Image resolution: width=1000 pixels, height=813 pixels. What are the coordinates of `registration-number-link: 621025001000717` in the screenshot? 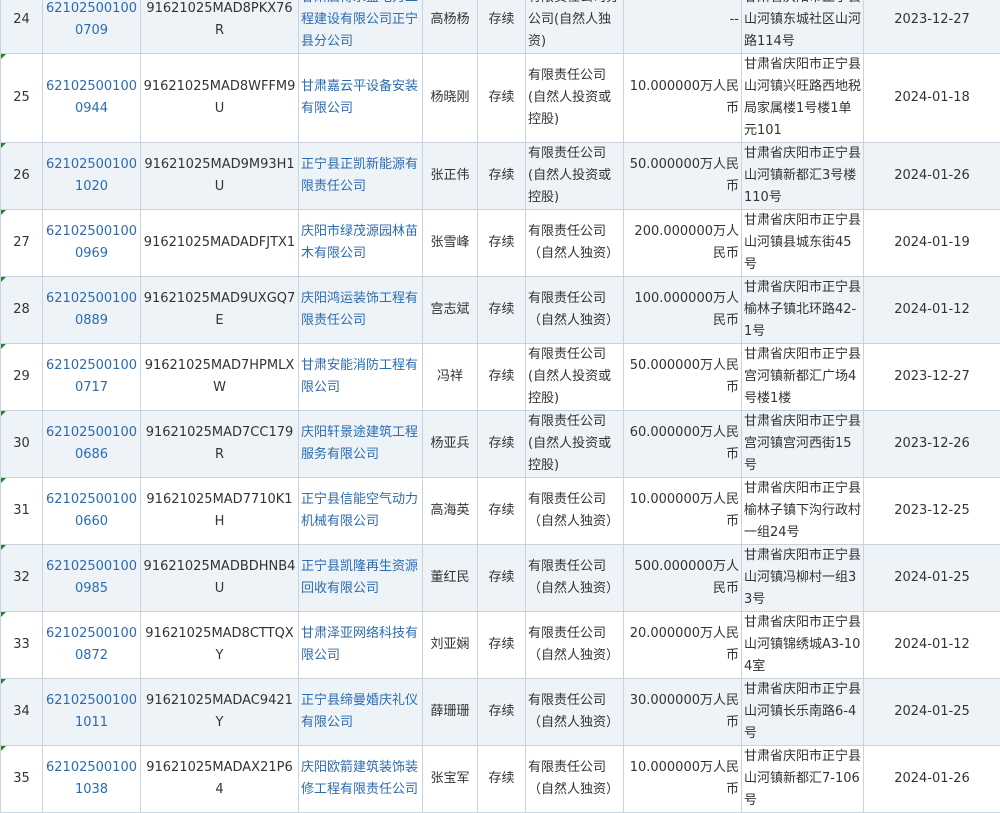 It's located at (91, 376).